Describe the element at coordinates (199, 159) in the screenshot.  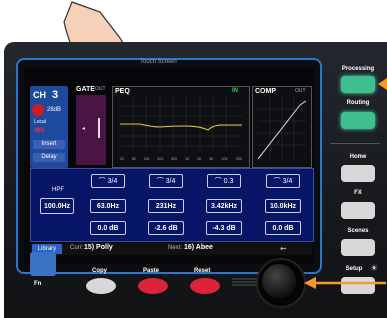
I see `freq-tick: 2K` at that location.